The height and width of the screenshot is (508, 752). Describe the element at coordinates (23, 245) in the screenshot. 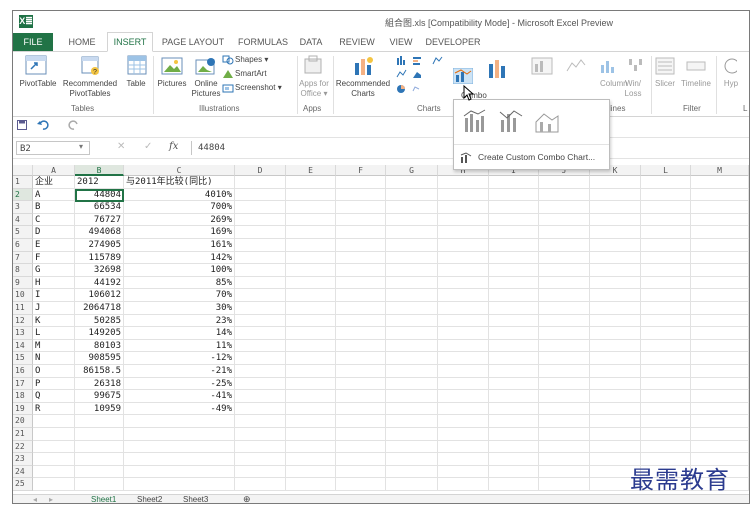

I see `row-header: 6` at that location.